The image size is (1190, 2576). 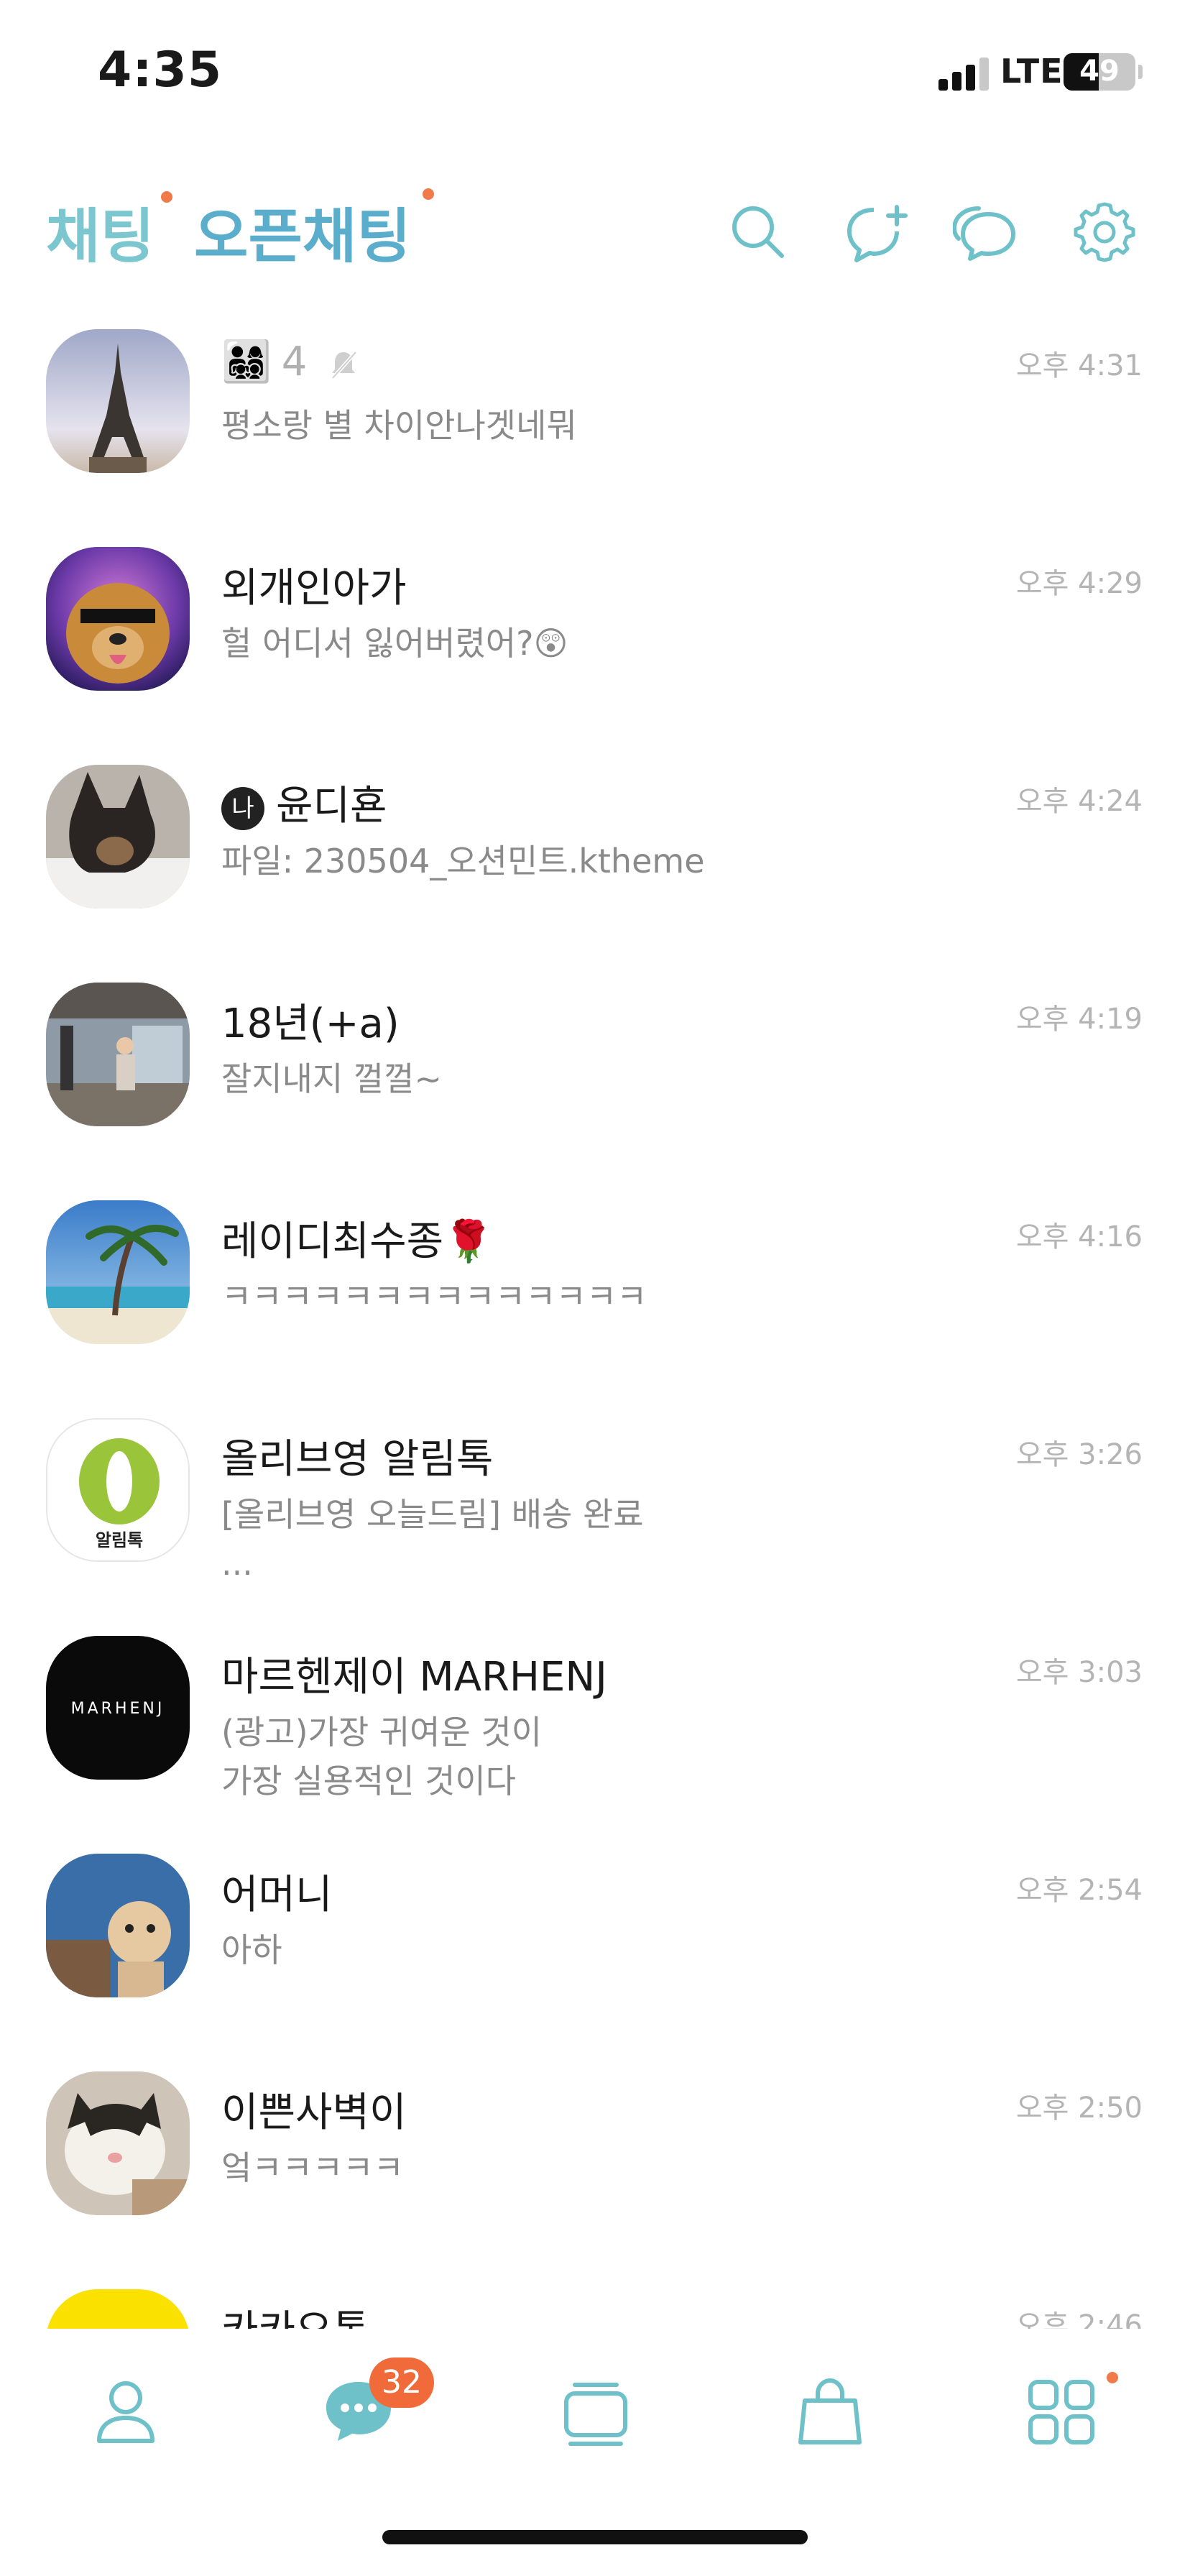 I want to click on new-chat-icon, so click(x=877, y=232).